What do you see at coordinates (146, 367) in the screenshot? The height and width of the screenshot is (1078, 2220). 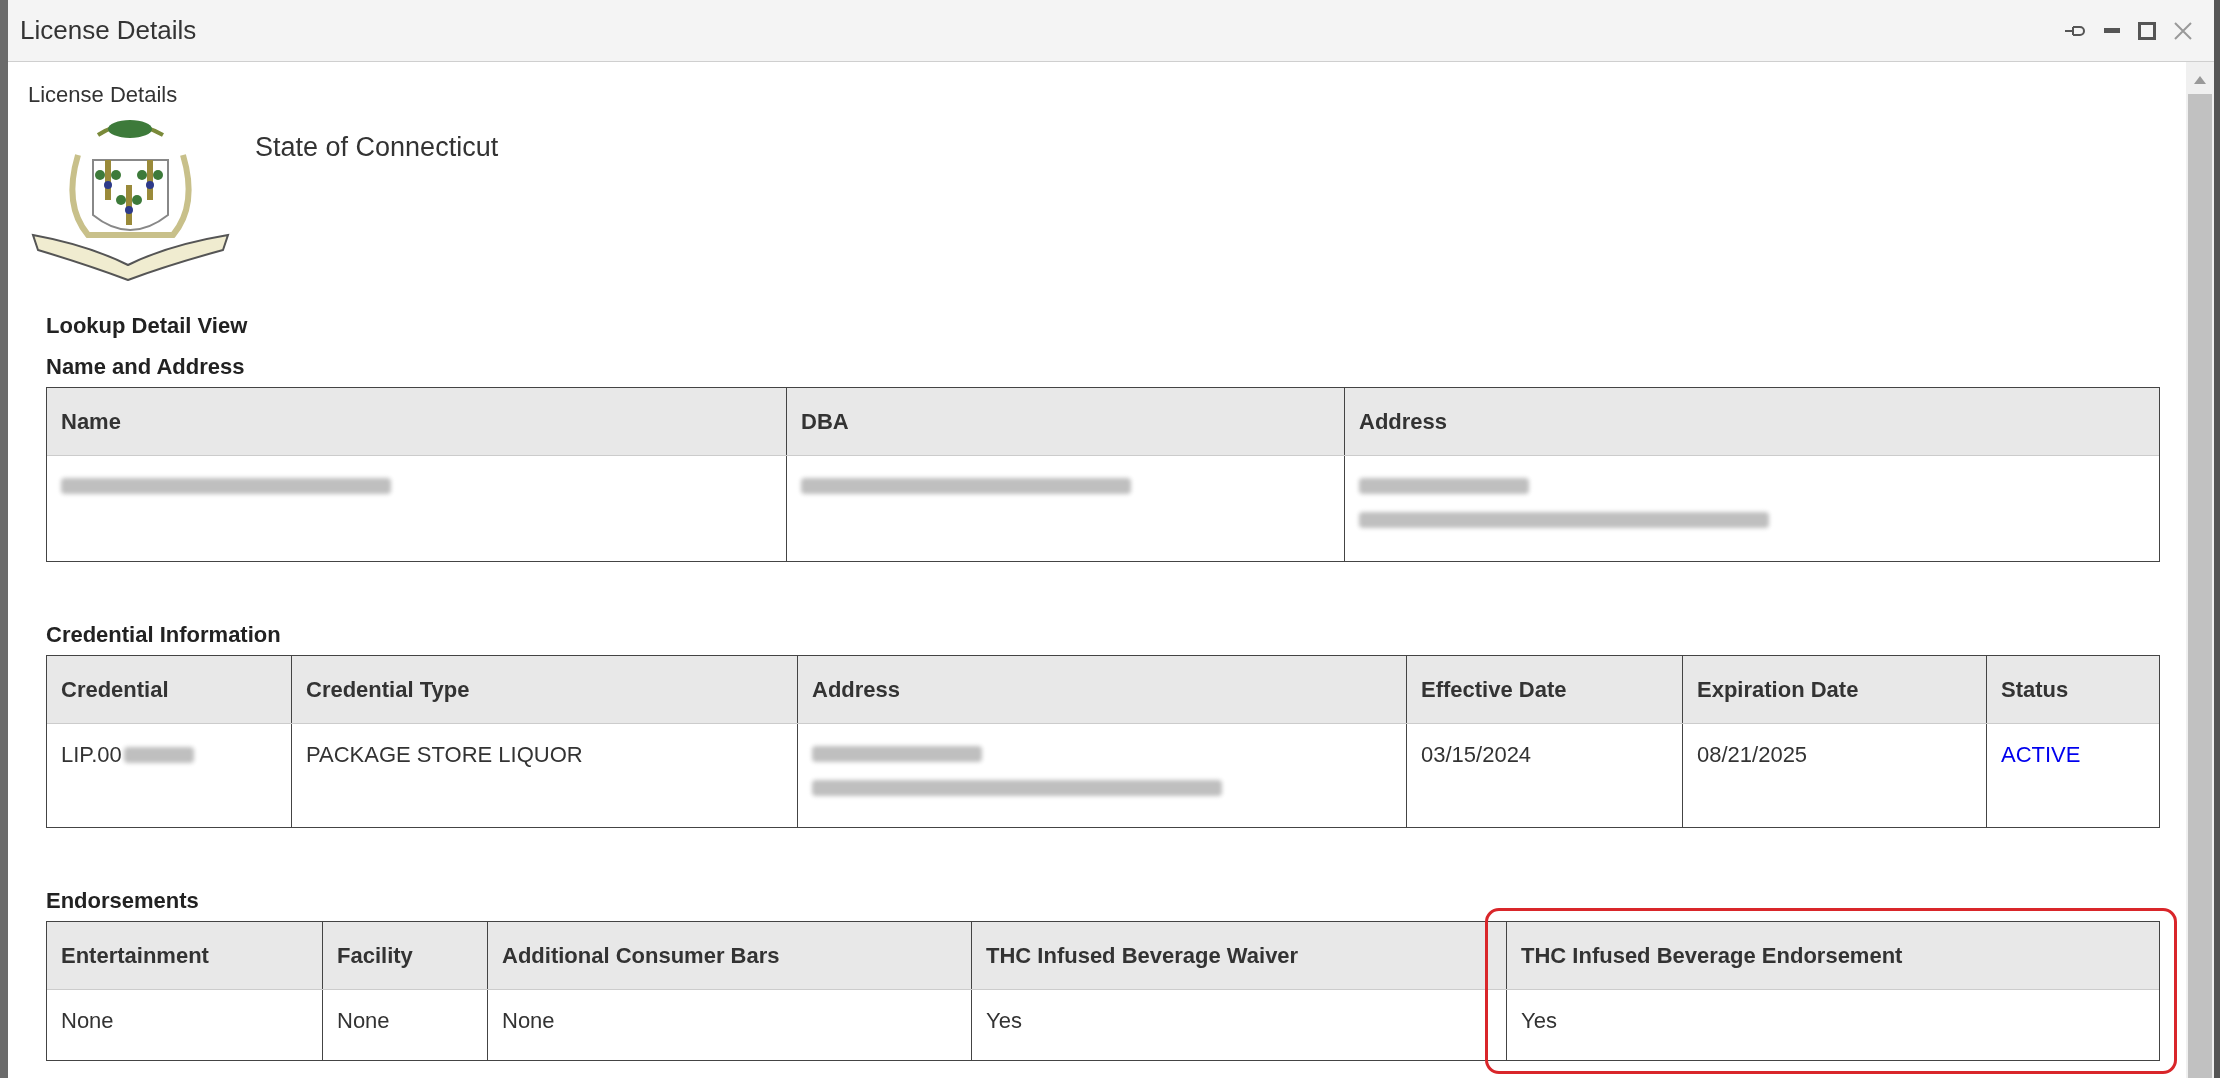 I see `section-heading: Name and Address` at bounding box center [146, 367].